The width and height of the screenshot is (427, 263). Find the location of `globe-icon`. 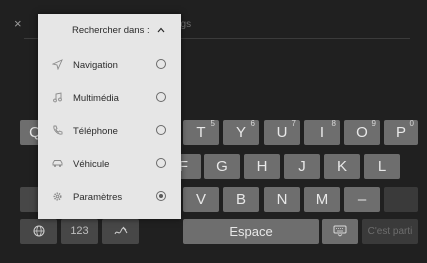

globe-icon is located at coordinates (38, 231).